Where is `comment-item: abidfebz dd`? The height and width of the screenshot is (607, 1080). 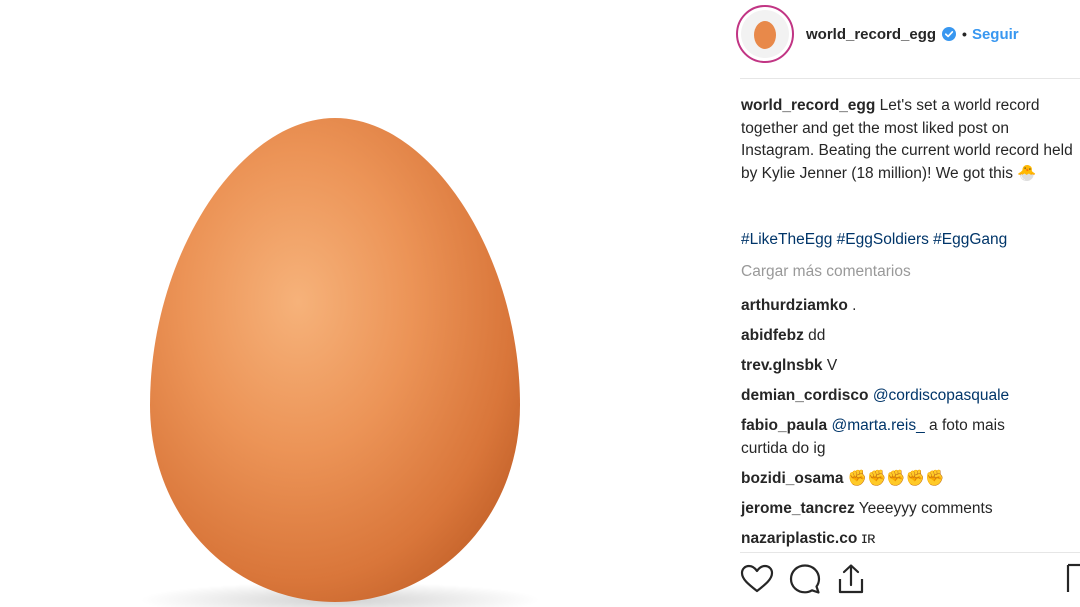
comment-item: abidfebz dd is located at coordinates (783, 336).